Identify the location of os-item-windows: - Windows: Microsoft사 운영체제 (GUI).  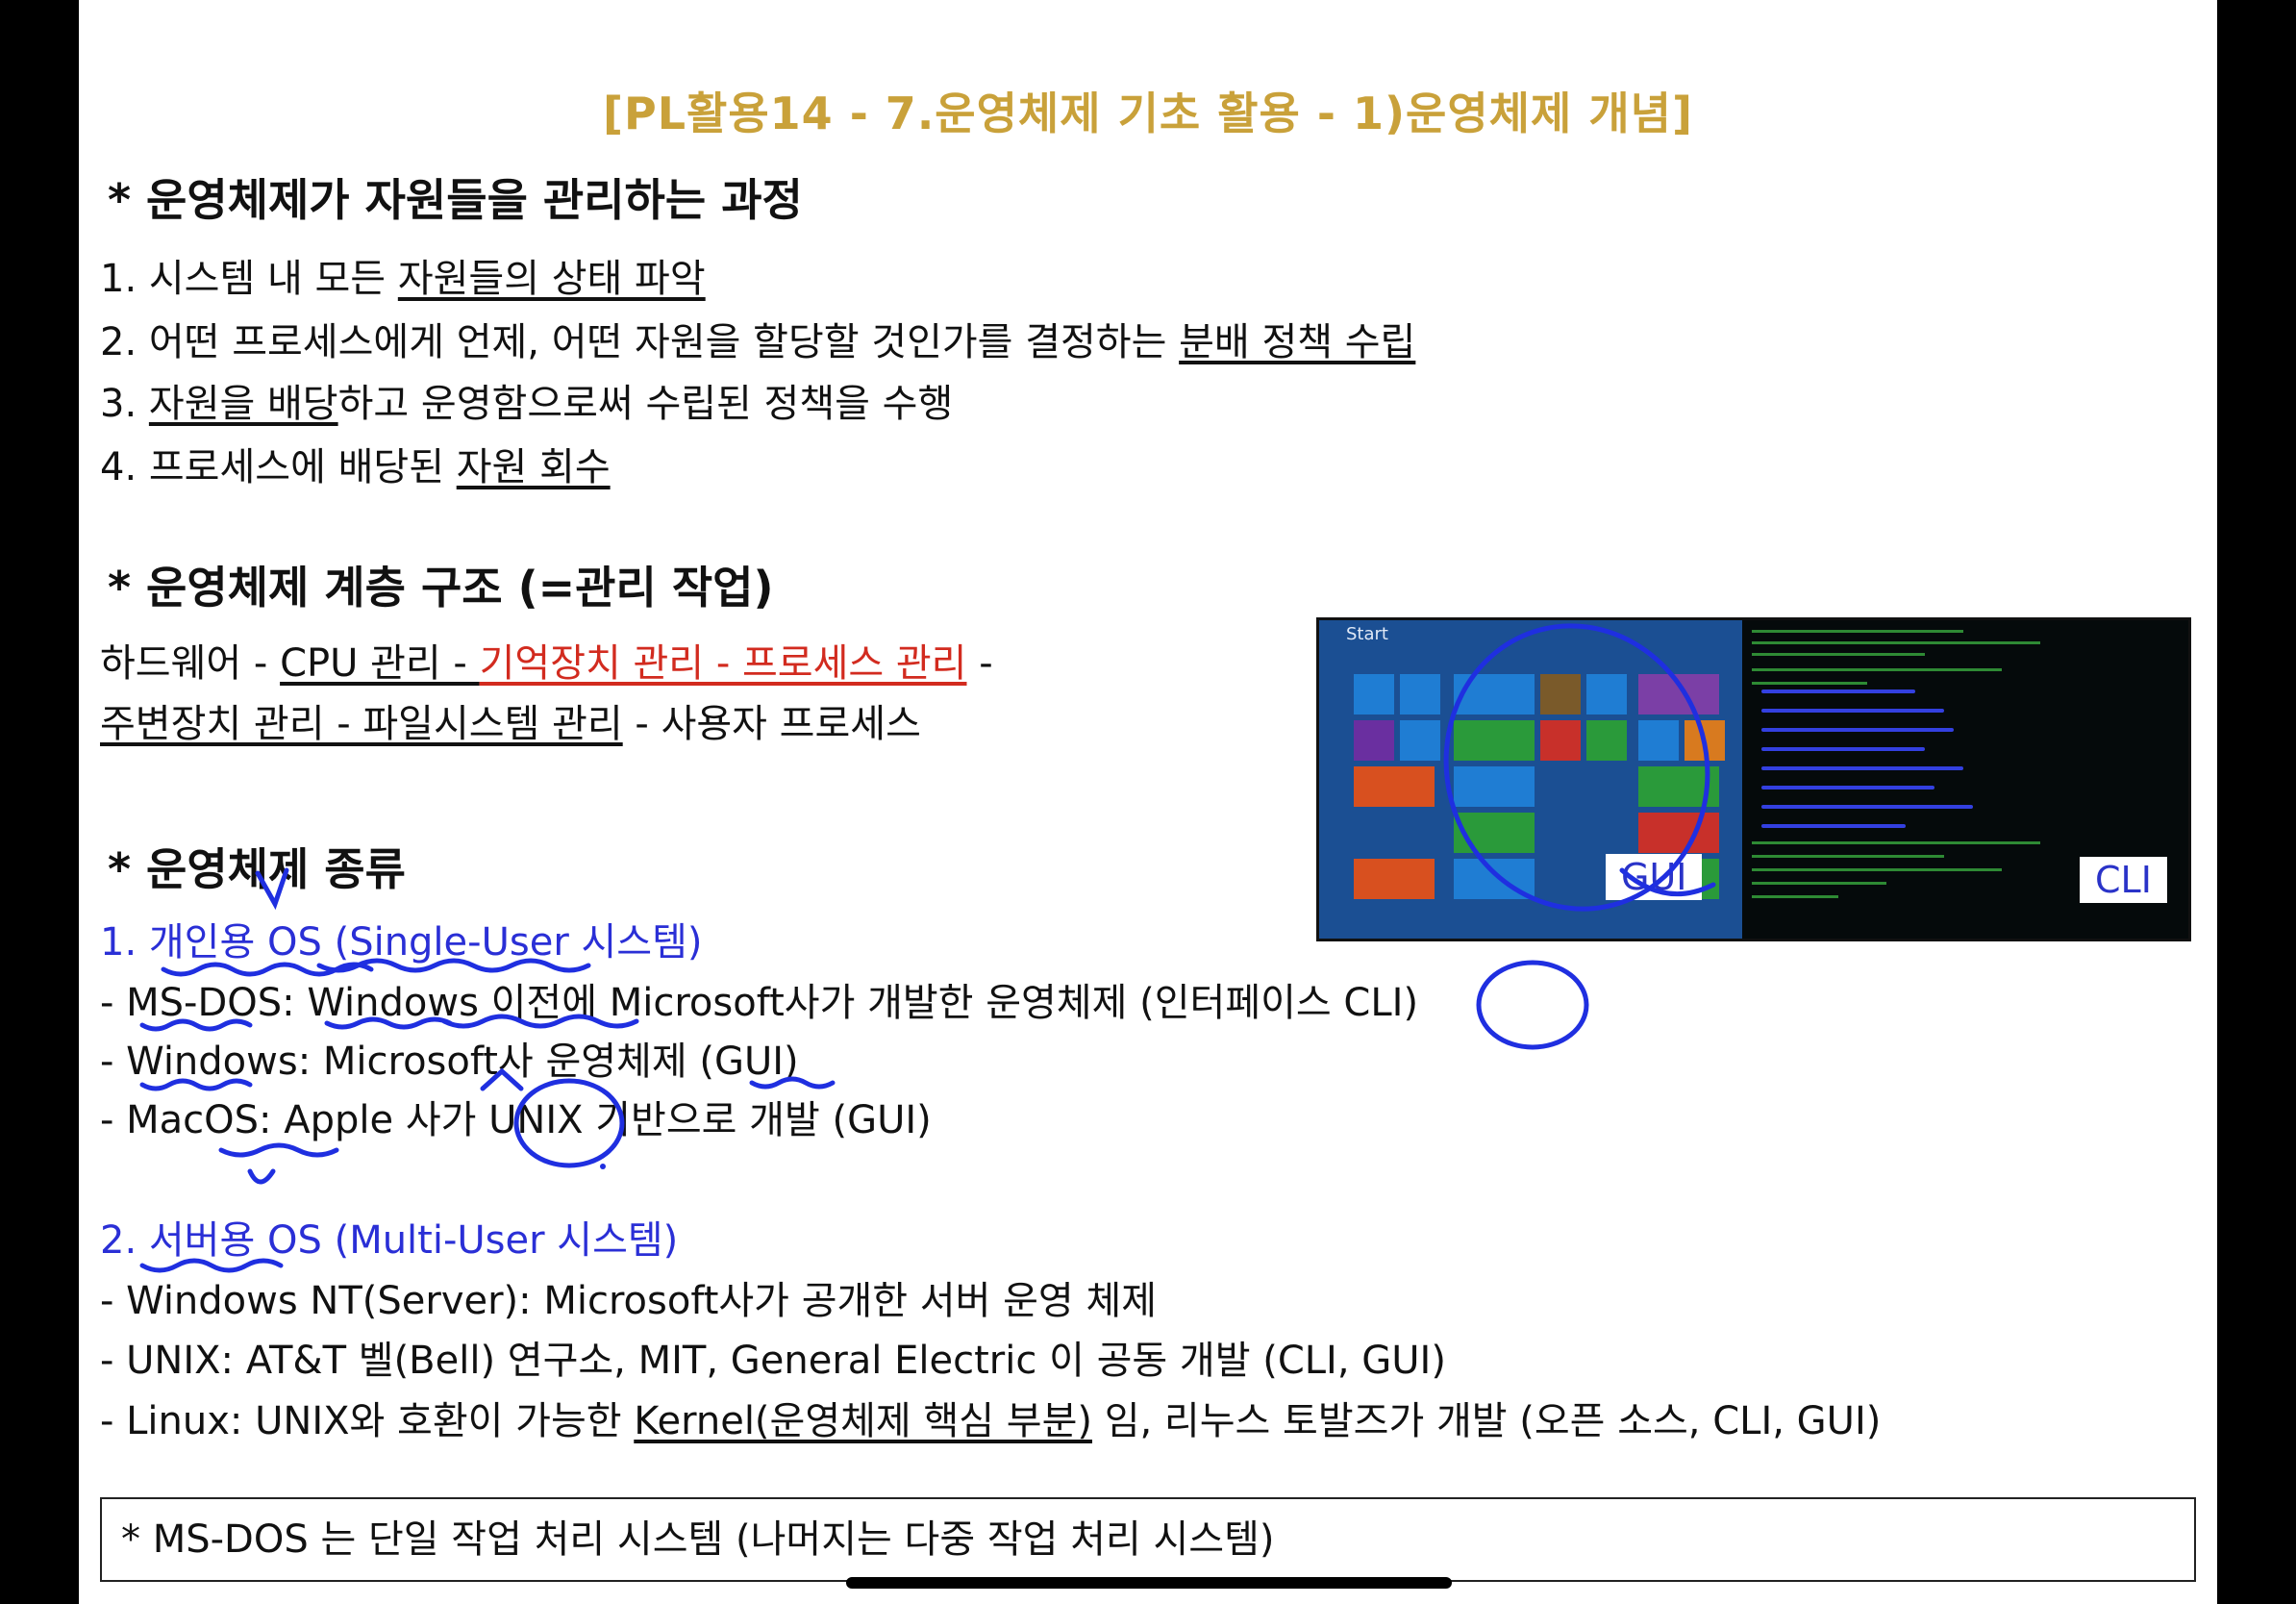
(449, 1062).